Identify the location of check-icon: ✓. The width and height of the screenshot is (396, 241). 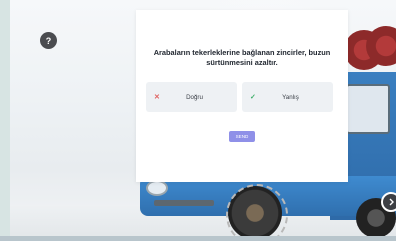
(253, 97).